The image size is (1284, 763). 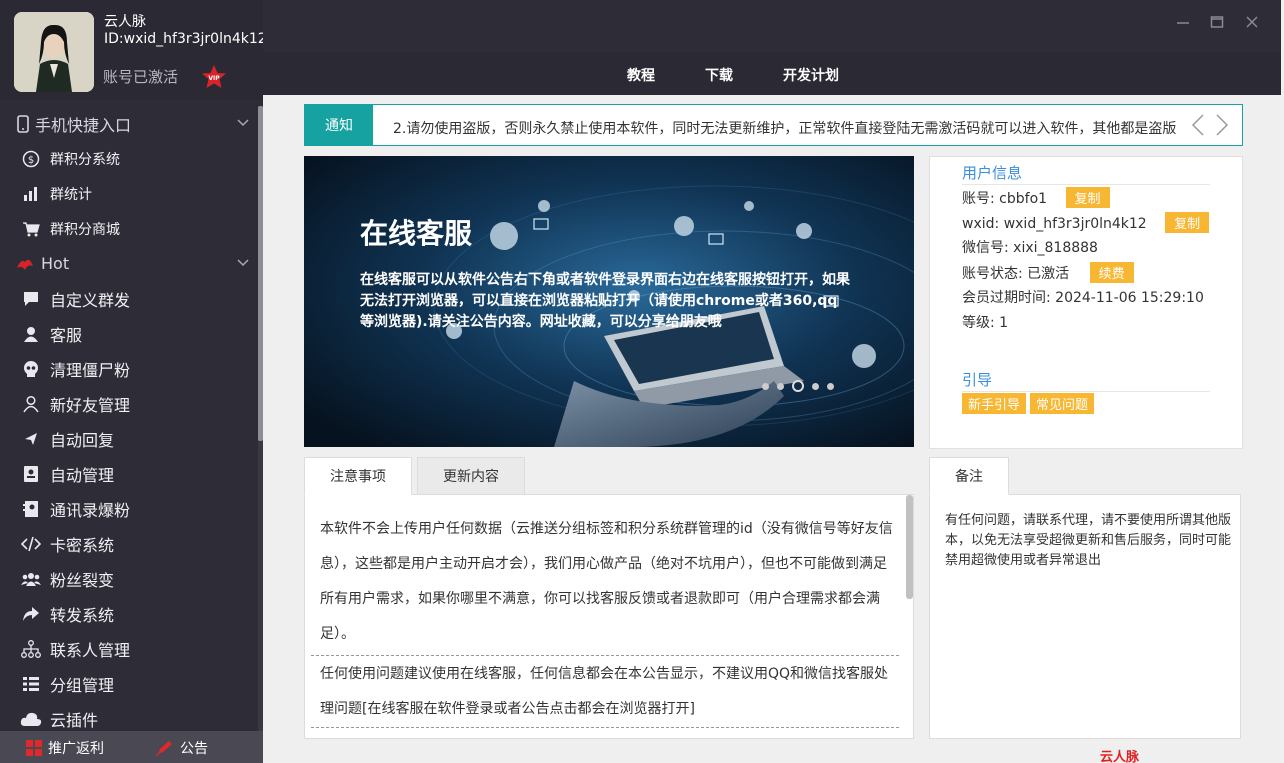 What do you see at coordinates (129, 508) in the screenshot?
I see `sidebar-item-contacts-boost: 通讯录爆粉` at bounding box center [129, 508].